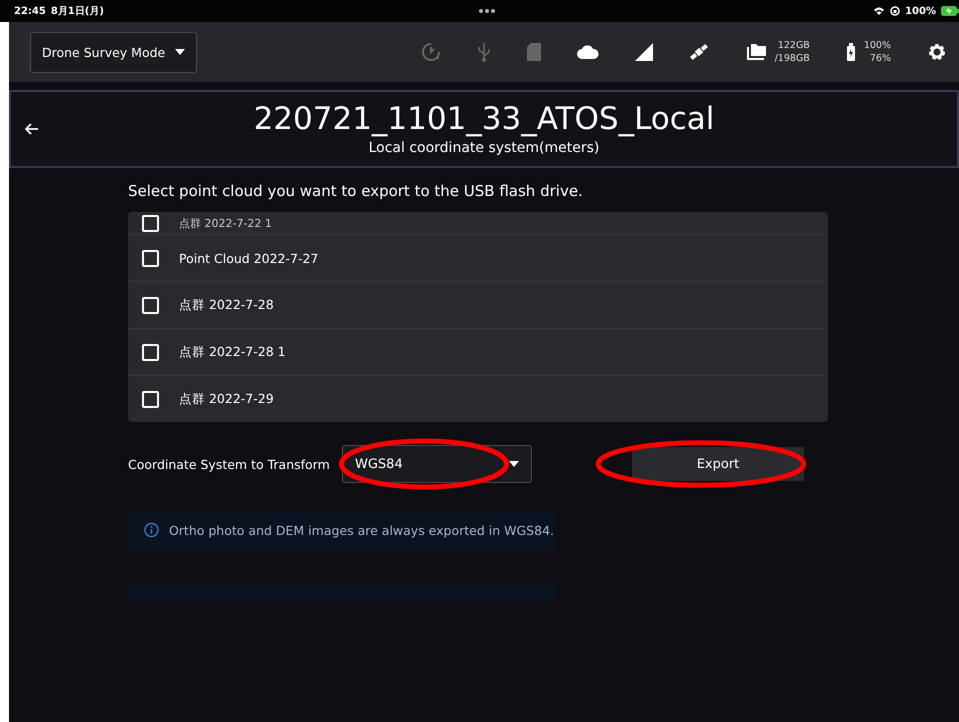 The width and height of the screenshot is (959, 722). Describe the element at coordinates (879, 11) in the screenshot. I see `wifi-icon` at that location.